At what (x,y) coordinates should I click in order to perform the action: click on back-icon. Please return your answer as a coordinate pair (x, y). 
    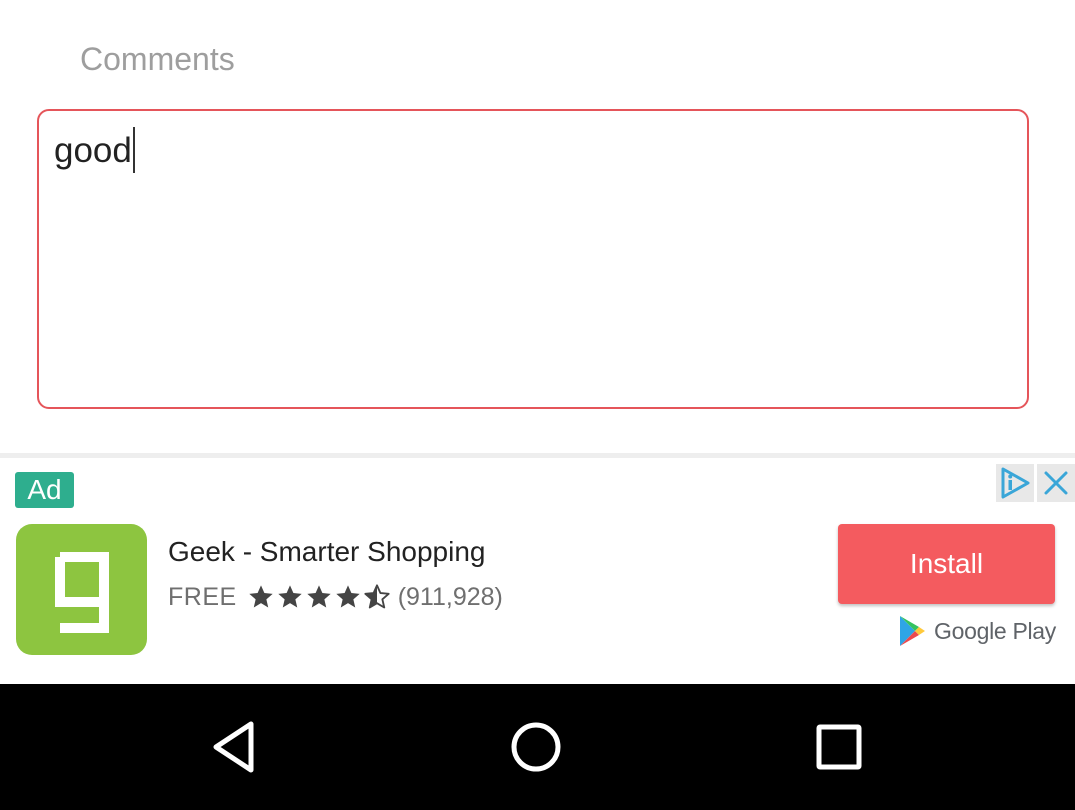
    Looking at the image, I should click on (233, 747).